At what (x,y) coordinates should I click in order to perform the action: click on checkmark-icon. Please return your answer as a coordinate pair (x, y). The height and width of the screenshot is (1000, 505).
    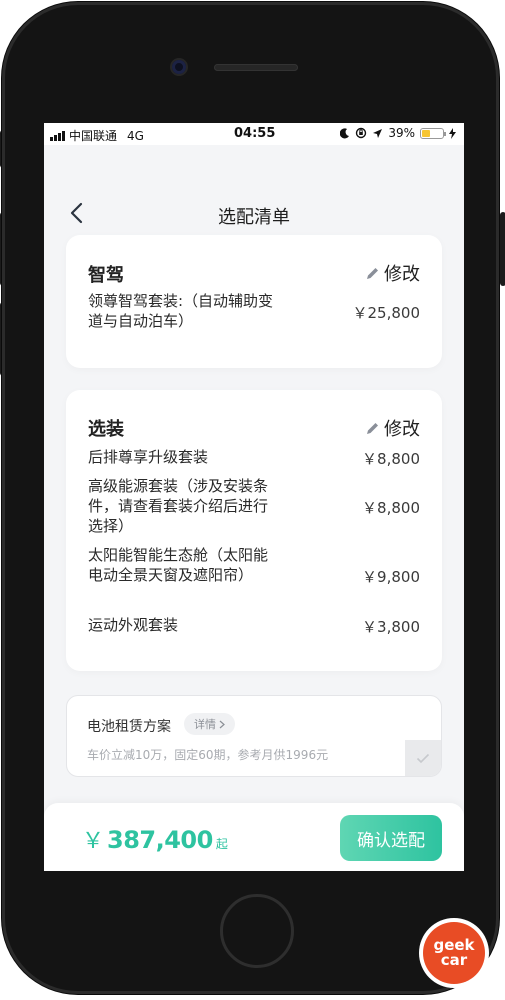
    Looking at the image, I should click on (423, 758).